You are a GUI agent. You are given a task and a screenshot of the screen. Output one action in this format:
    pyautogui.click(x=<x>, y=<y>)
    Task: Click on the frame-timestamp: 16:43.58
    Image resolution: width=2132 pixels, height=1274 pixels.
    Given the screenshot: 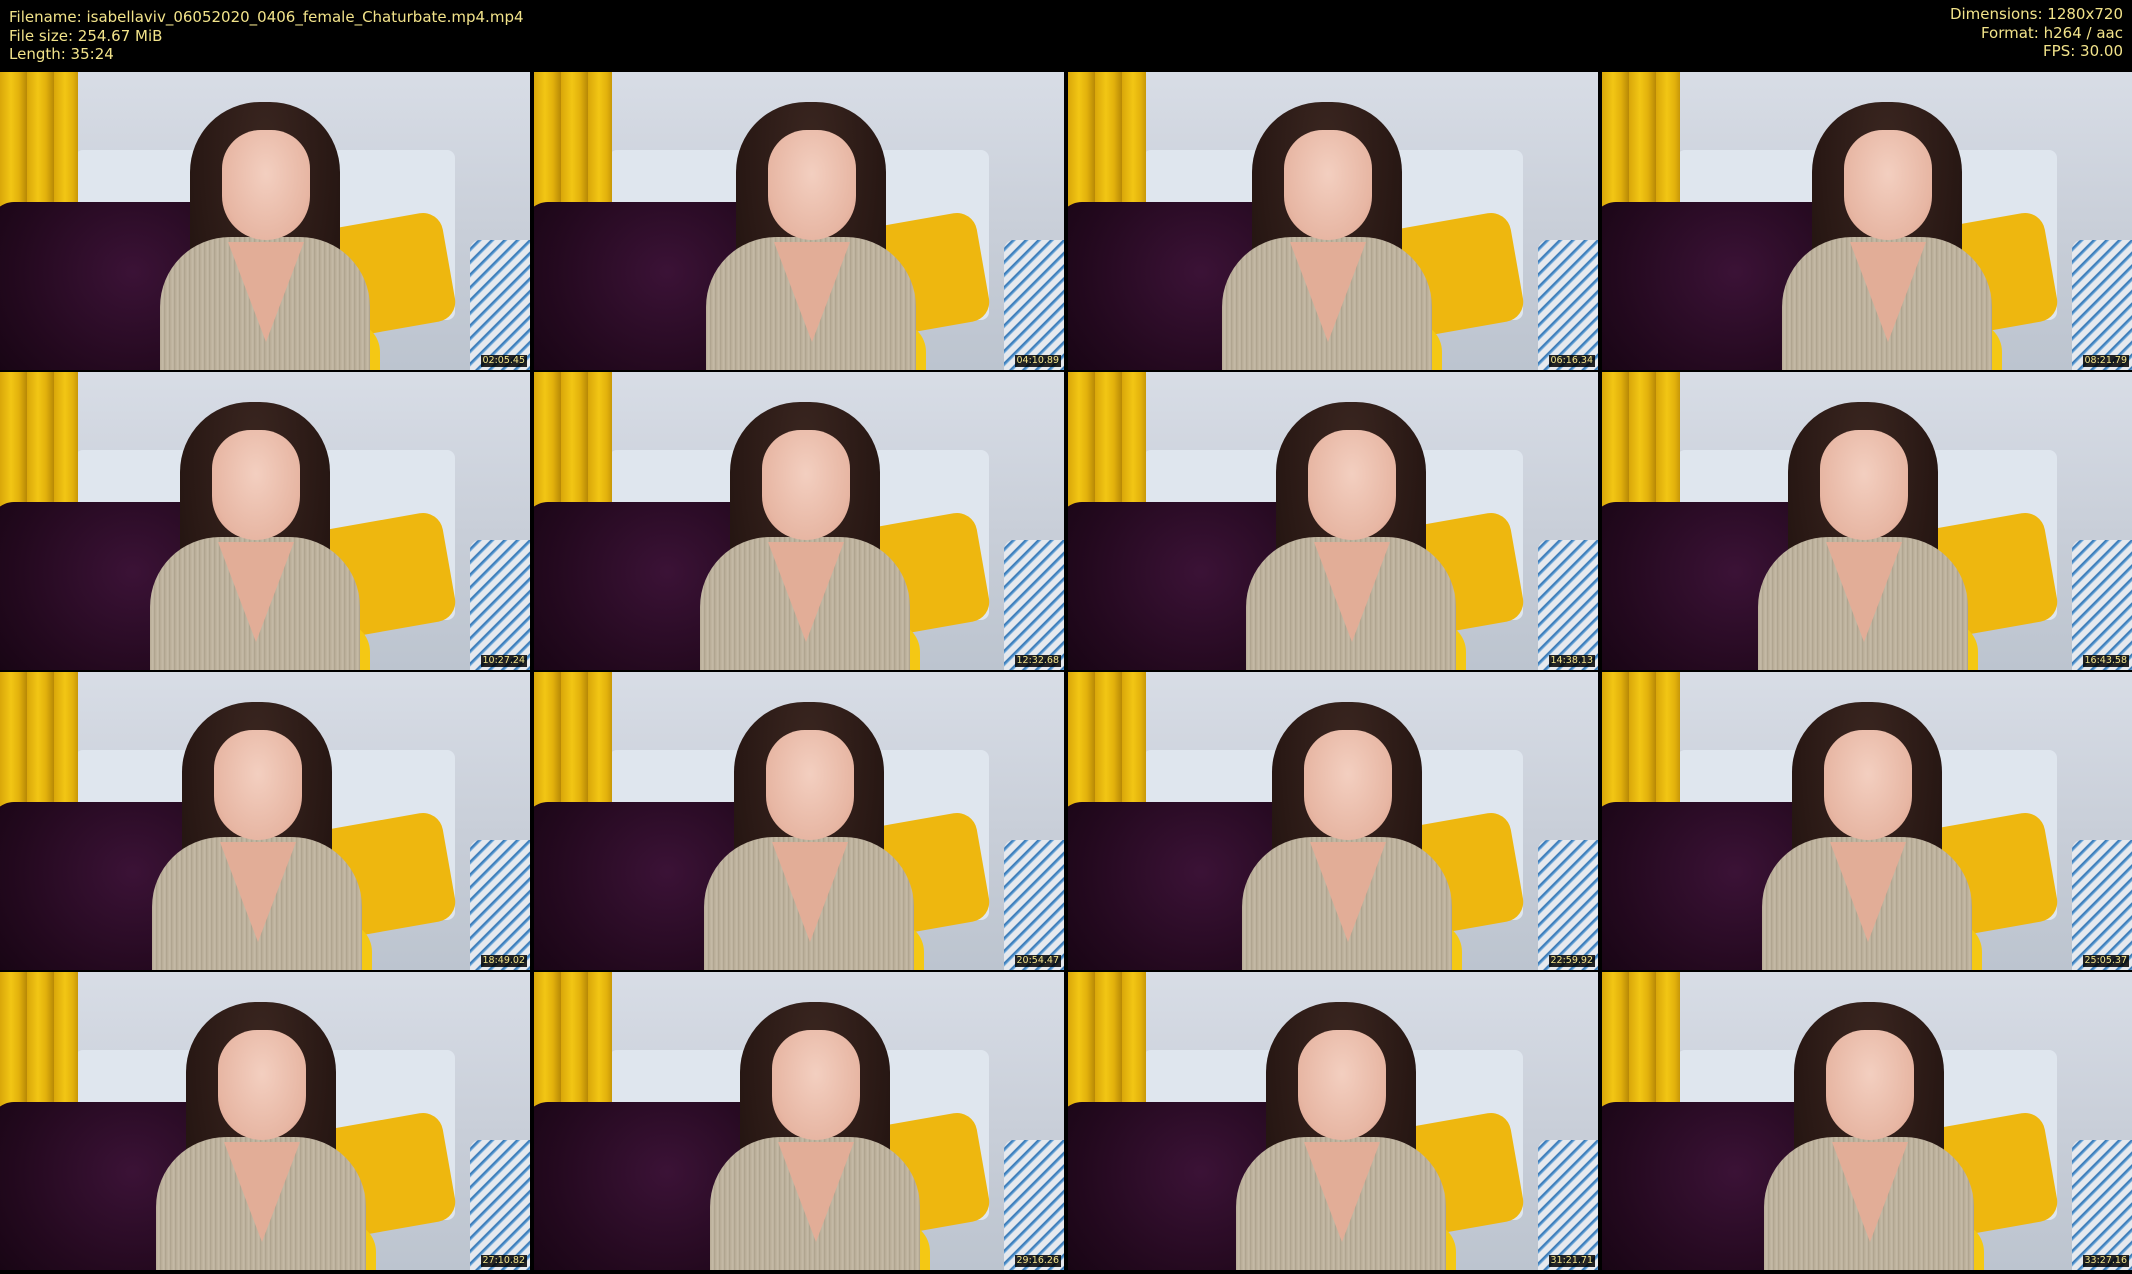 What is the action you would take?
    pyautogui.click(x=2105, y=661)
    